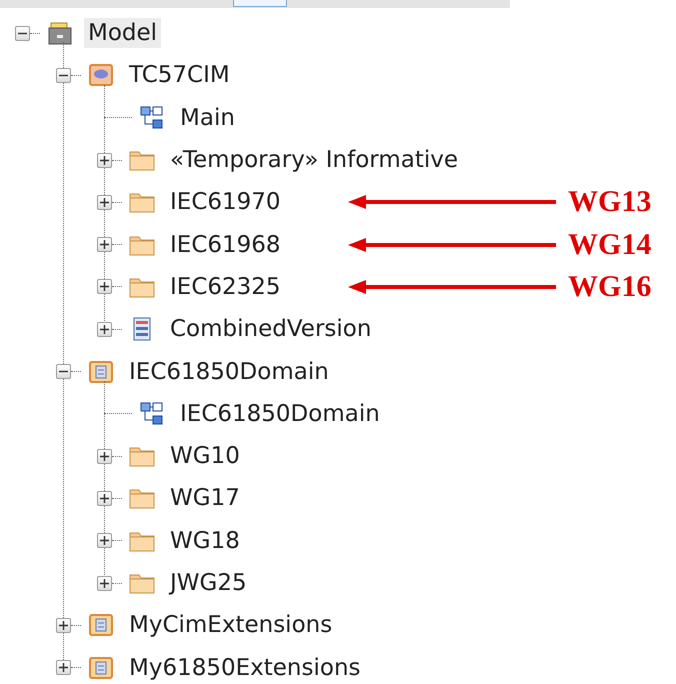  I want to click on cabinet-icon, so click(60, 33).